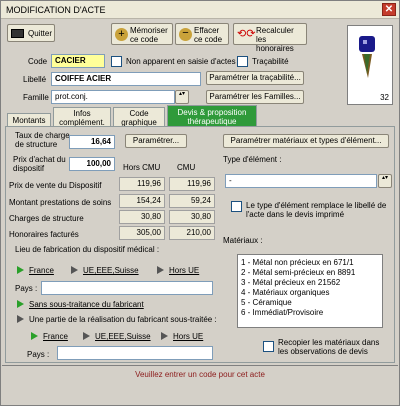 The image size is (400, 406). What do you see at coordinates (38, 61) in the screenshot?
I see `code-label: Code` at bounding box center [38, 61].